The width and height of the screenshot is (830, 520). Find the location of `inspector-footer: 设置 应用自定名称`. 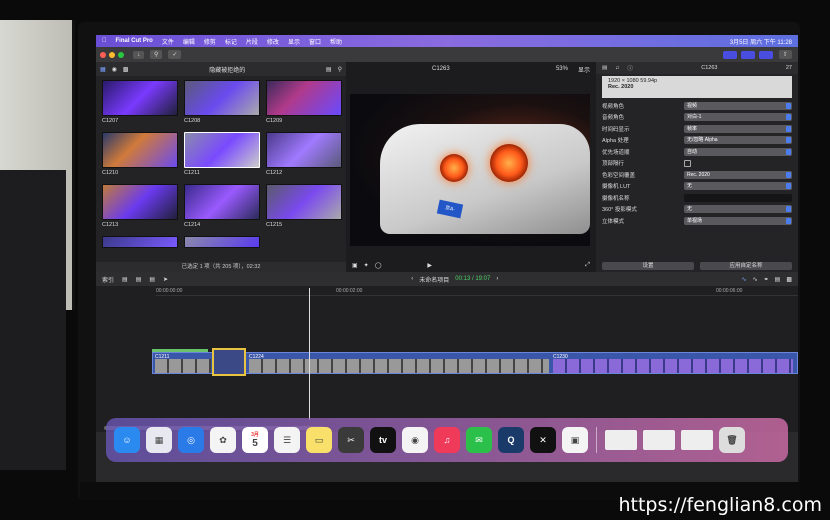

inspector-footer: 设置 应用自定名称 is located at coordinates (697, 266).